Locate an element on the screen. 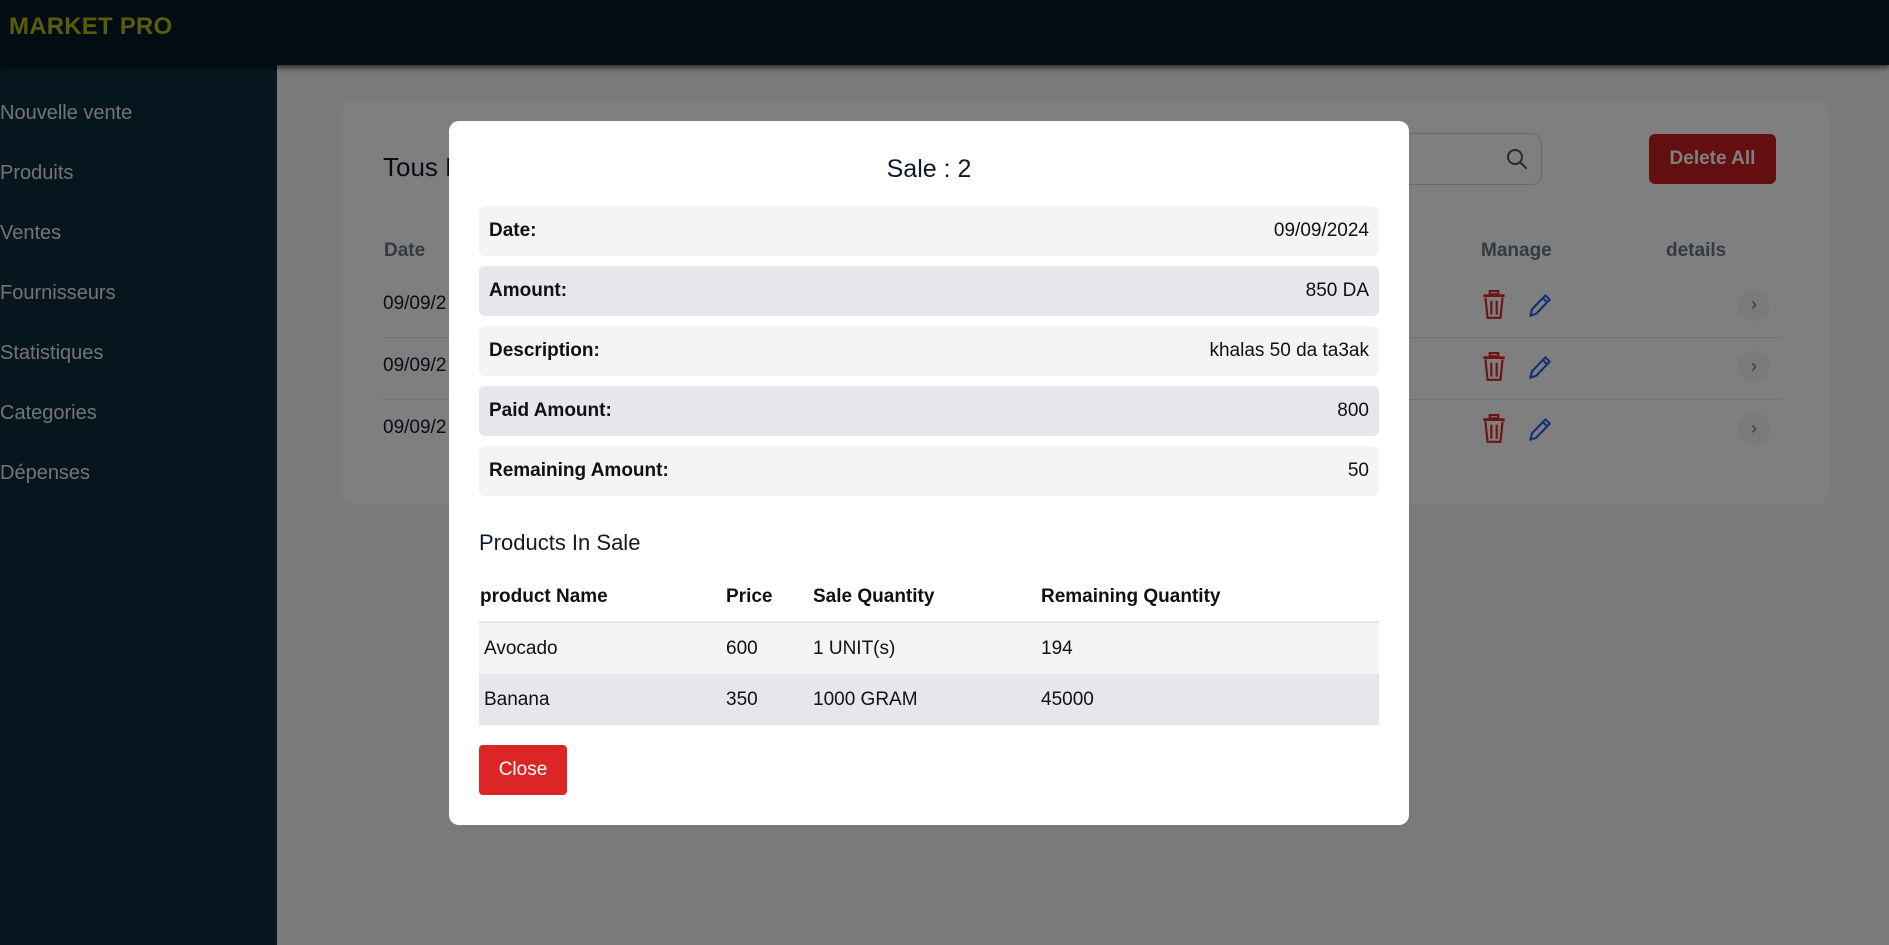  product-price: 600 is located at coordinates (742, 648).